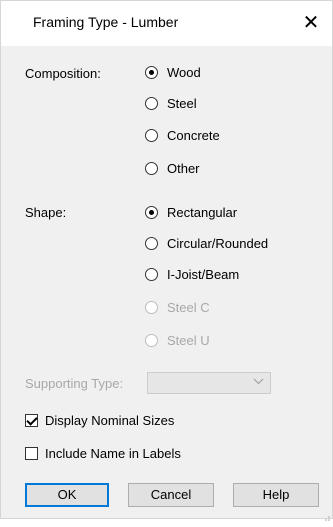 The height and width of the screenshot is (527, 333). I want to click on radio-wood-indicator, so click(151, 72).